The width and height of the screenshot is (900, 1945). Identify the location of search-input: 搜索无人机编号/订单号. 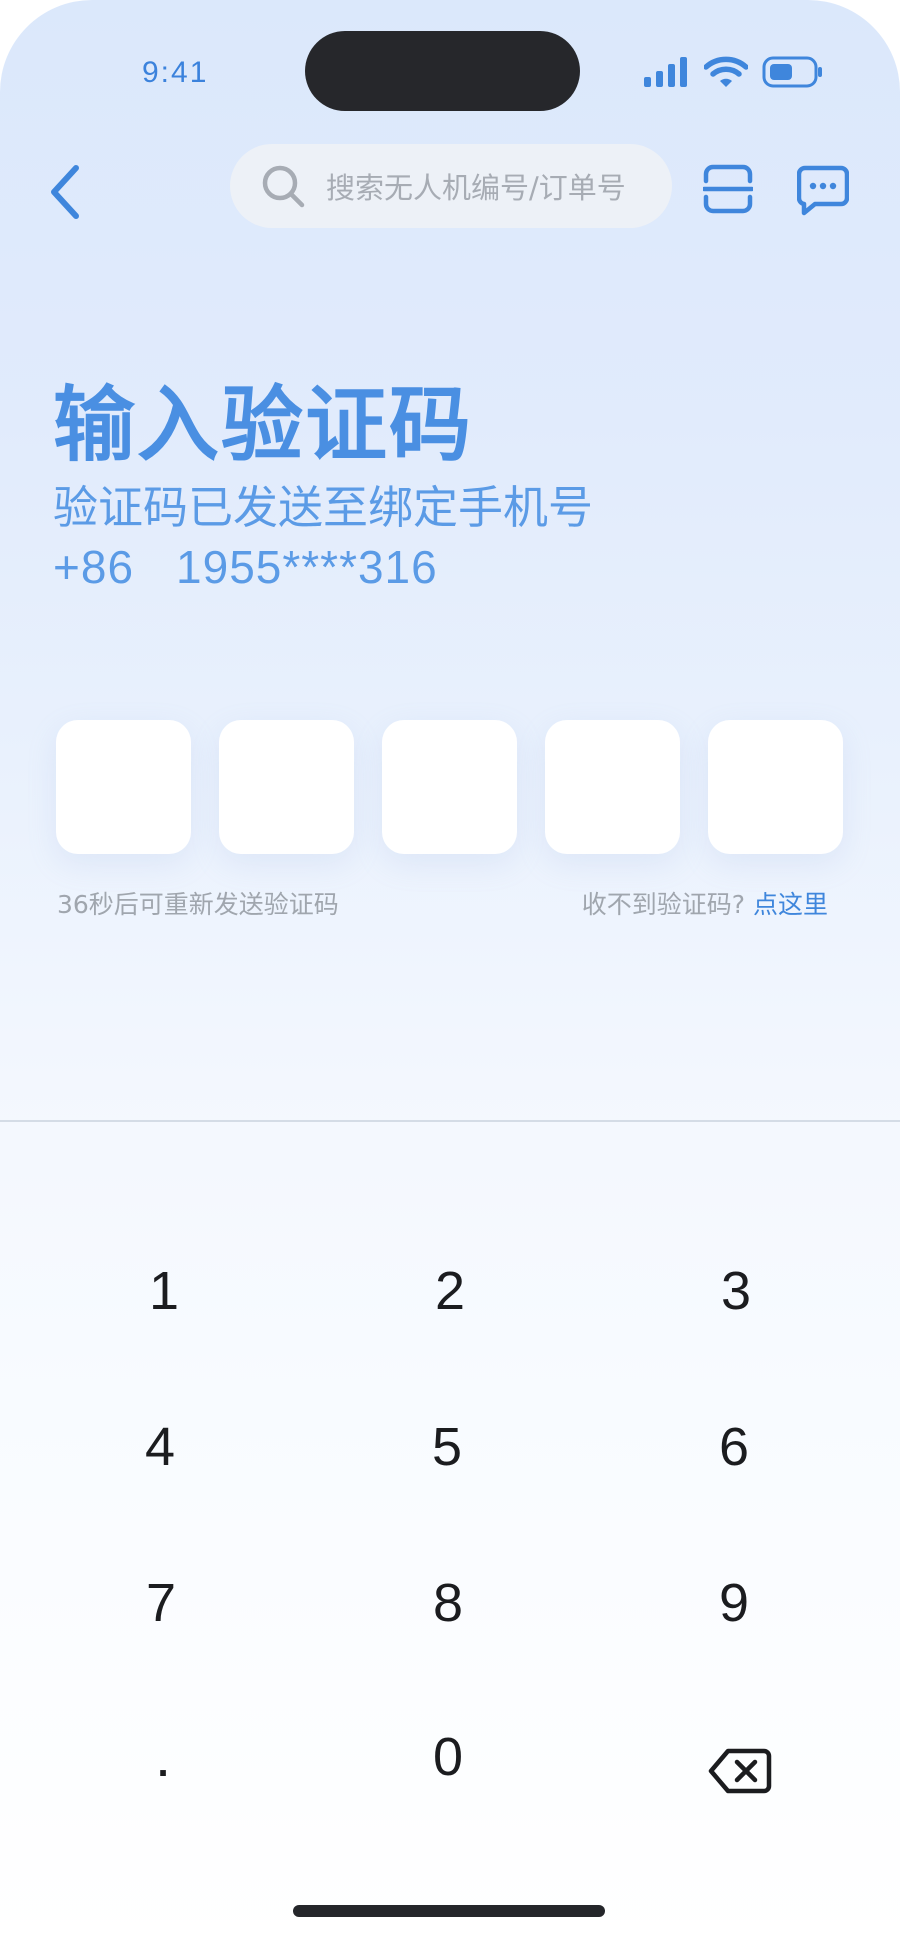
(451, 186).